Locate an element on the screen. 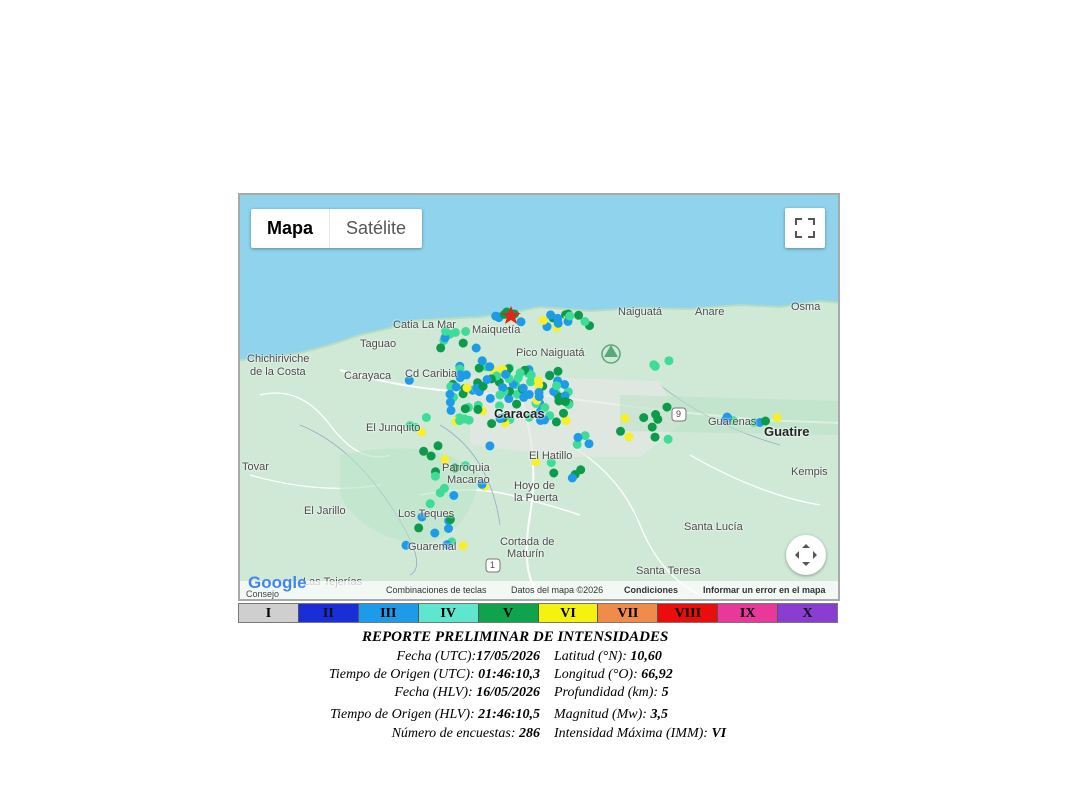 This screenshot has width=1080, height=788. magnitud: Magnitud (Mw): 3,5 is located at coordinates (611, 714).